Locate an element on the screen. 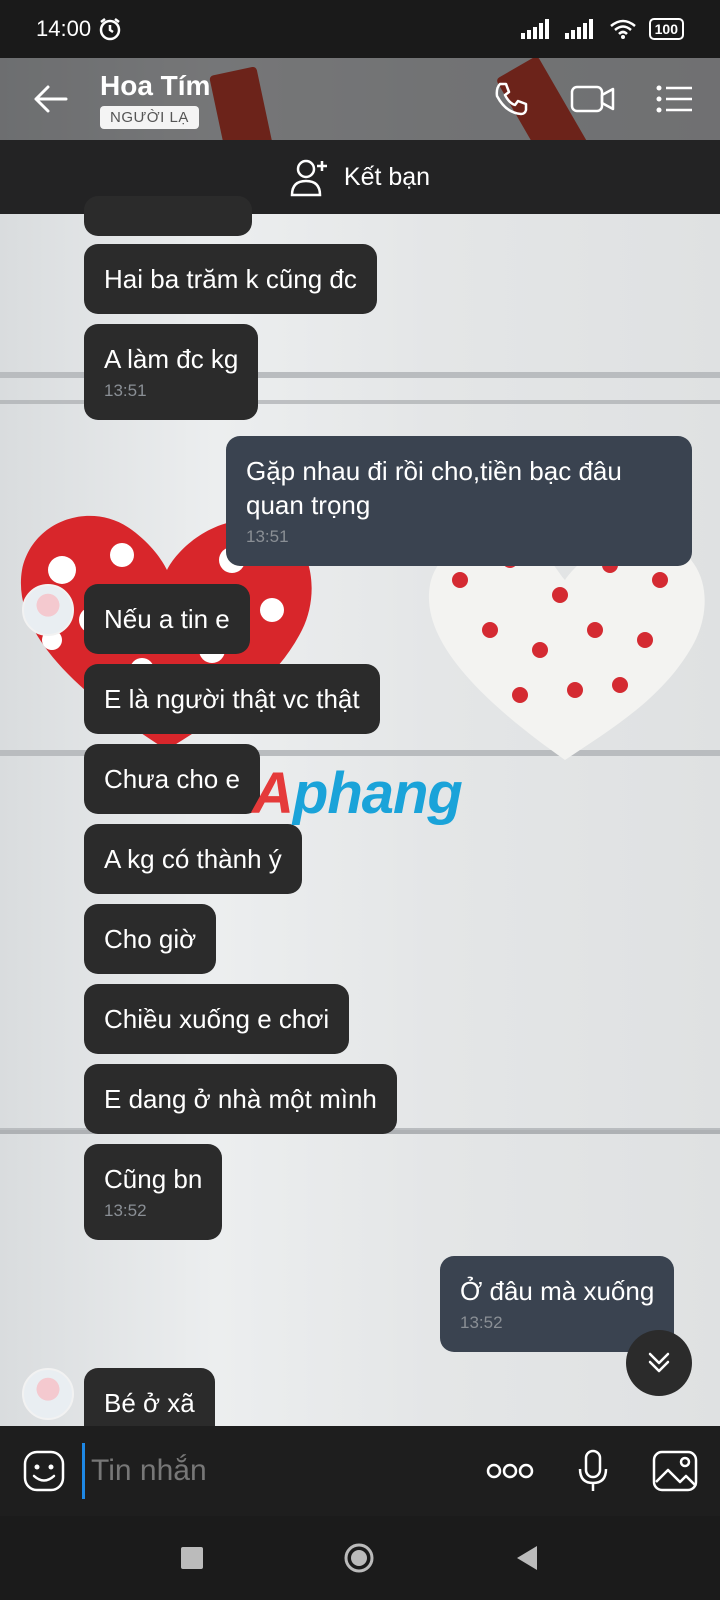 The height and width of the screenshot is (1600, 720). message-text: Hai ba trăm k cũng đc is located at coordinates (230, 279).